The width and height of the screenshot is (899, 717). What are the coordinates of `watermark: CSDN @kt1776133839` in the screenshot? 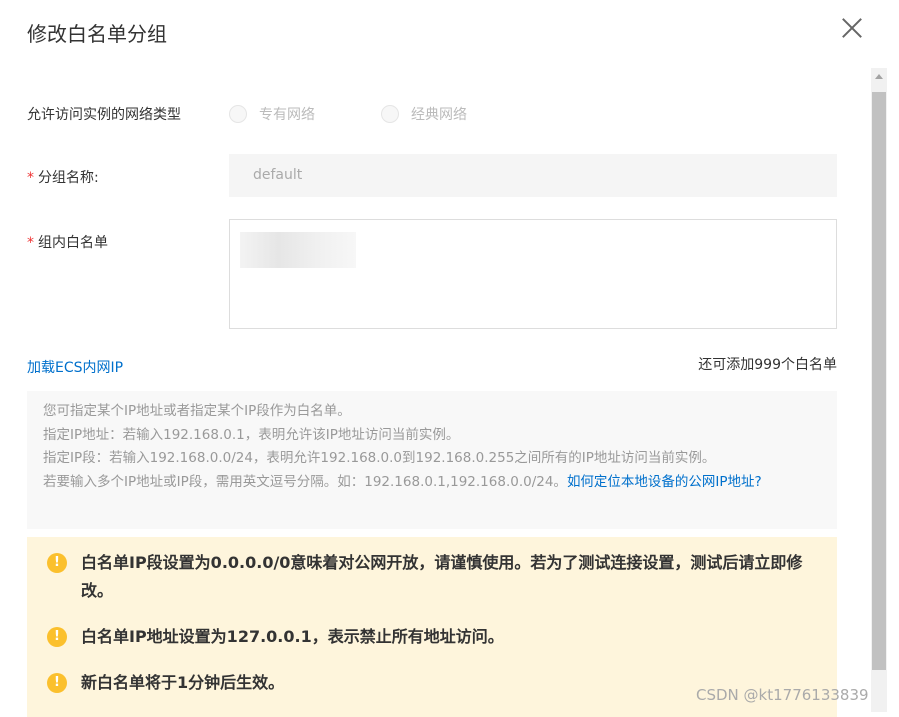 It's located at (782, 695).